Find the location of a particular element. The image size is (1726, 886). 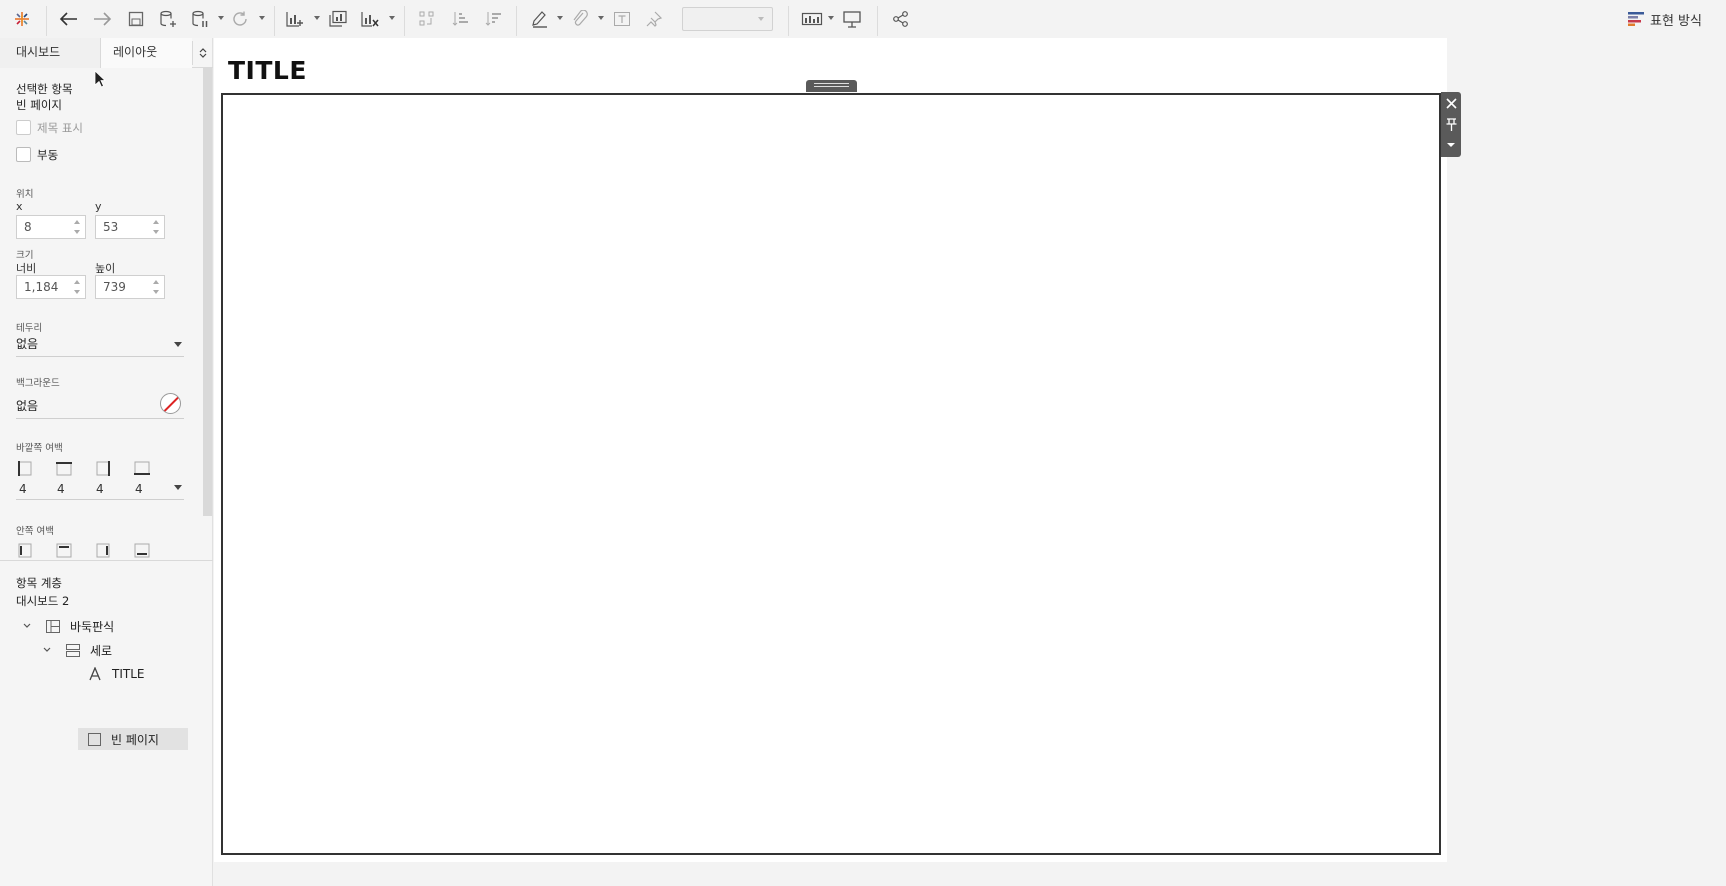

tree-item-title: TITLE is located at coordinates (133, 674).